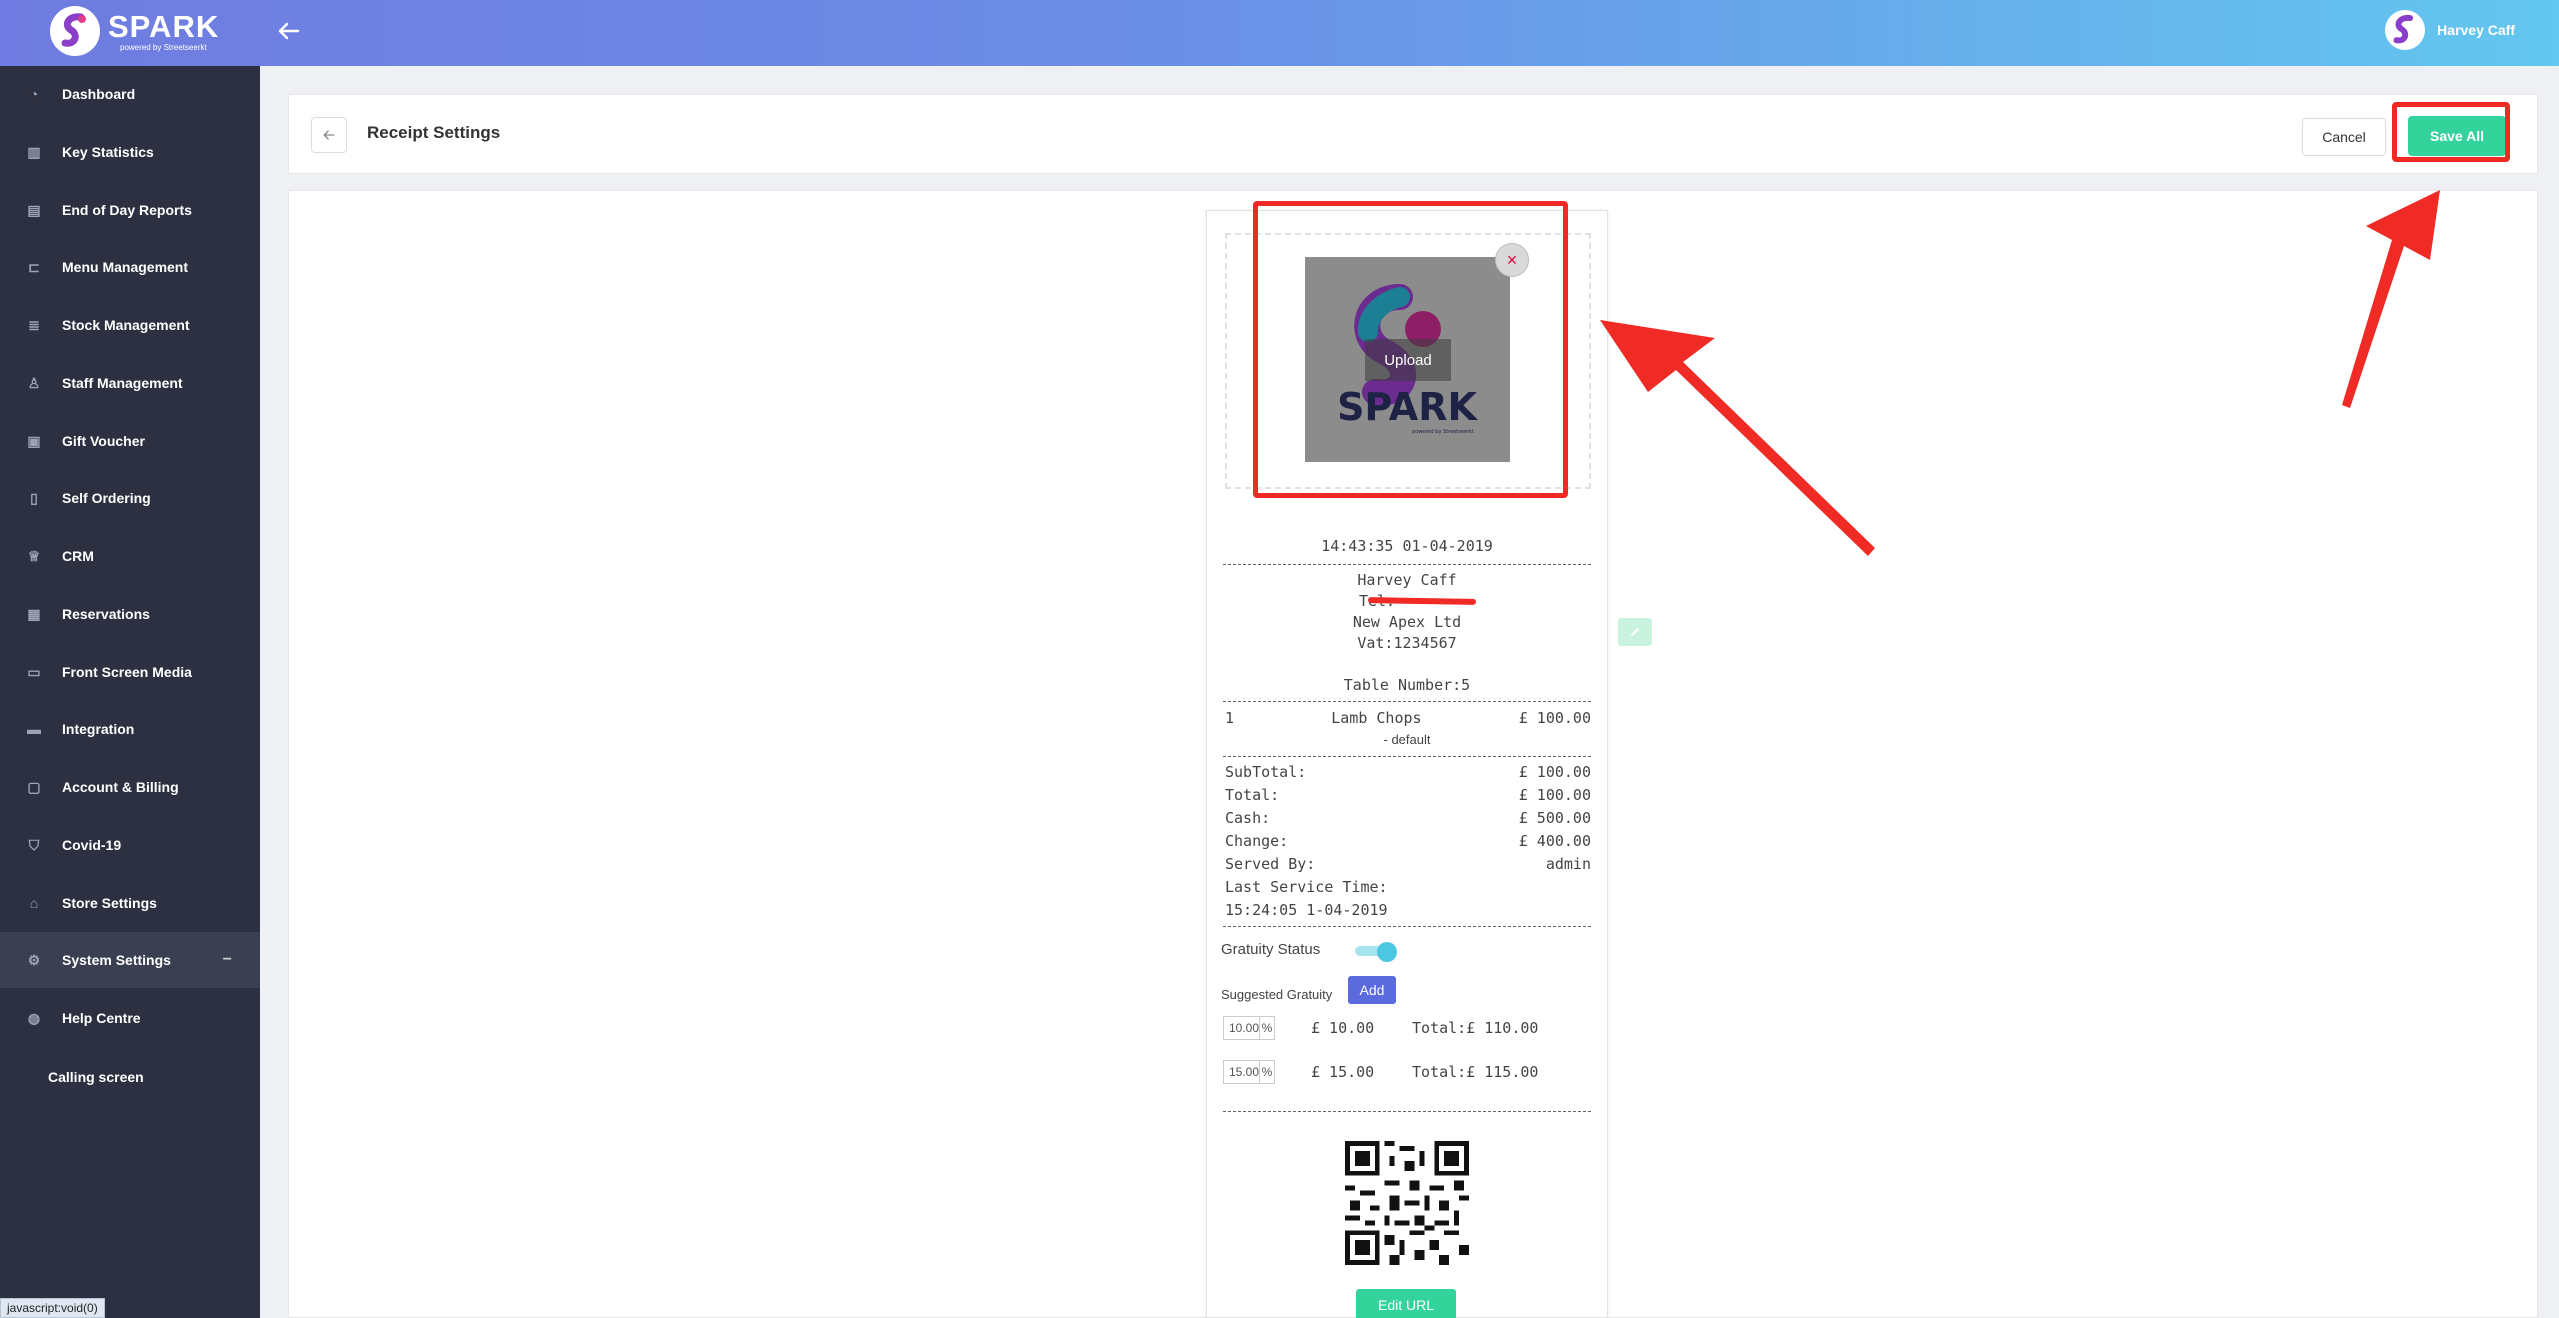 The height and width of the screenshot is (1318, 2559). I want to click on sidebar-item-integration: ▬ Integration, so click(130, 729).